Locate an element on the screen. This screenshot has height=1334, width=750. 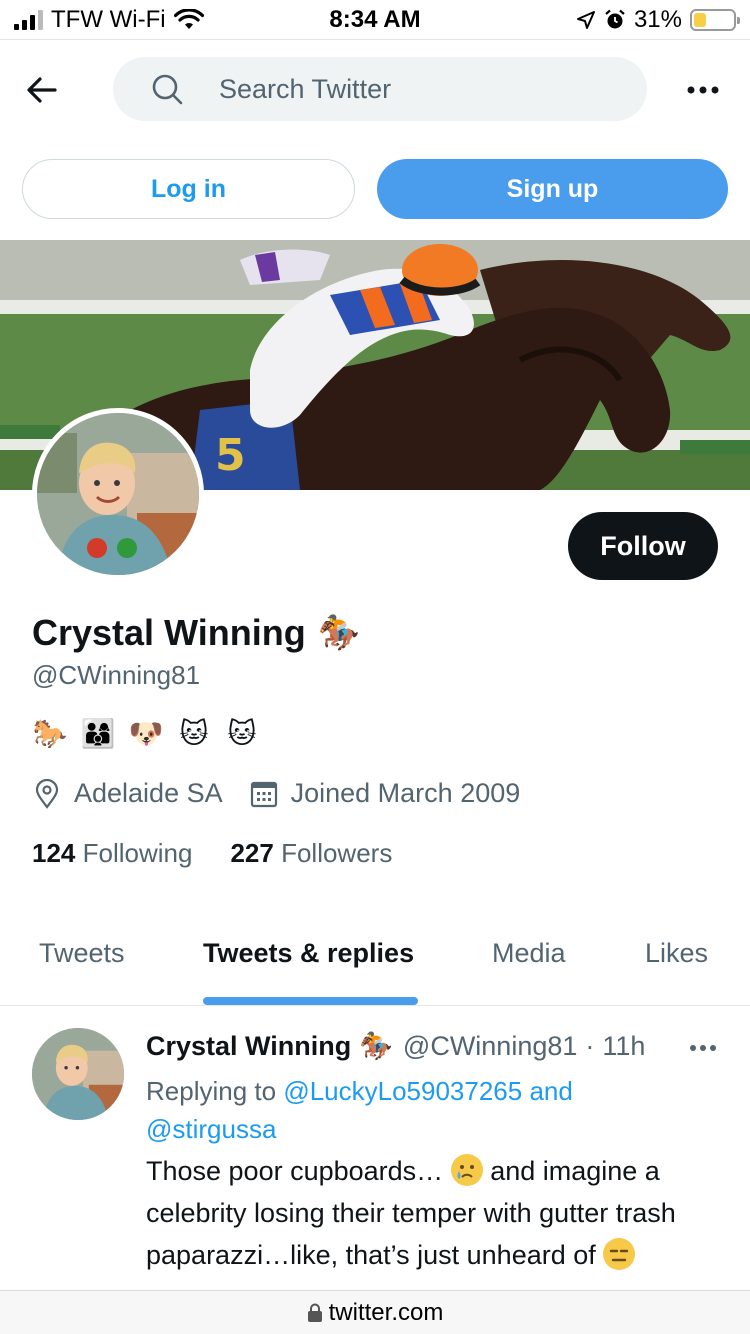
tweet-header: Crystal Winning 🏇 @CWinning81 · 11h is located at coordinates (395, 1046).